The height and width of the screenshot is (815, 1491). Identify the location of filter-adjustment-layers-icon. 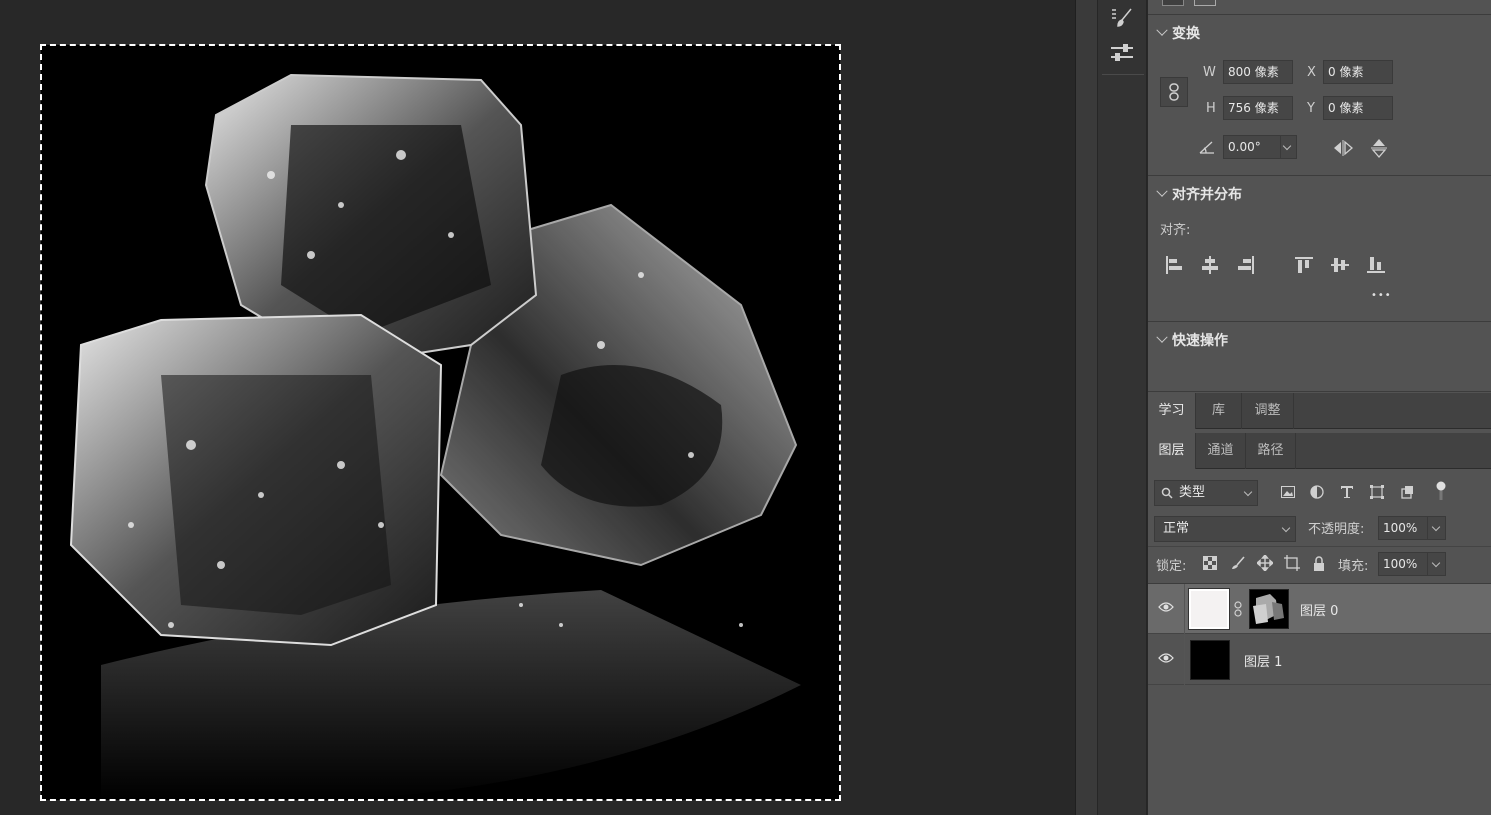
(1317, 492).